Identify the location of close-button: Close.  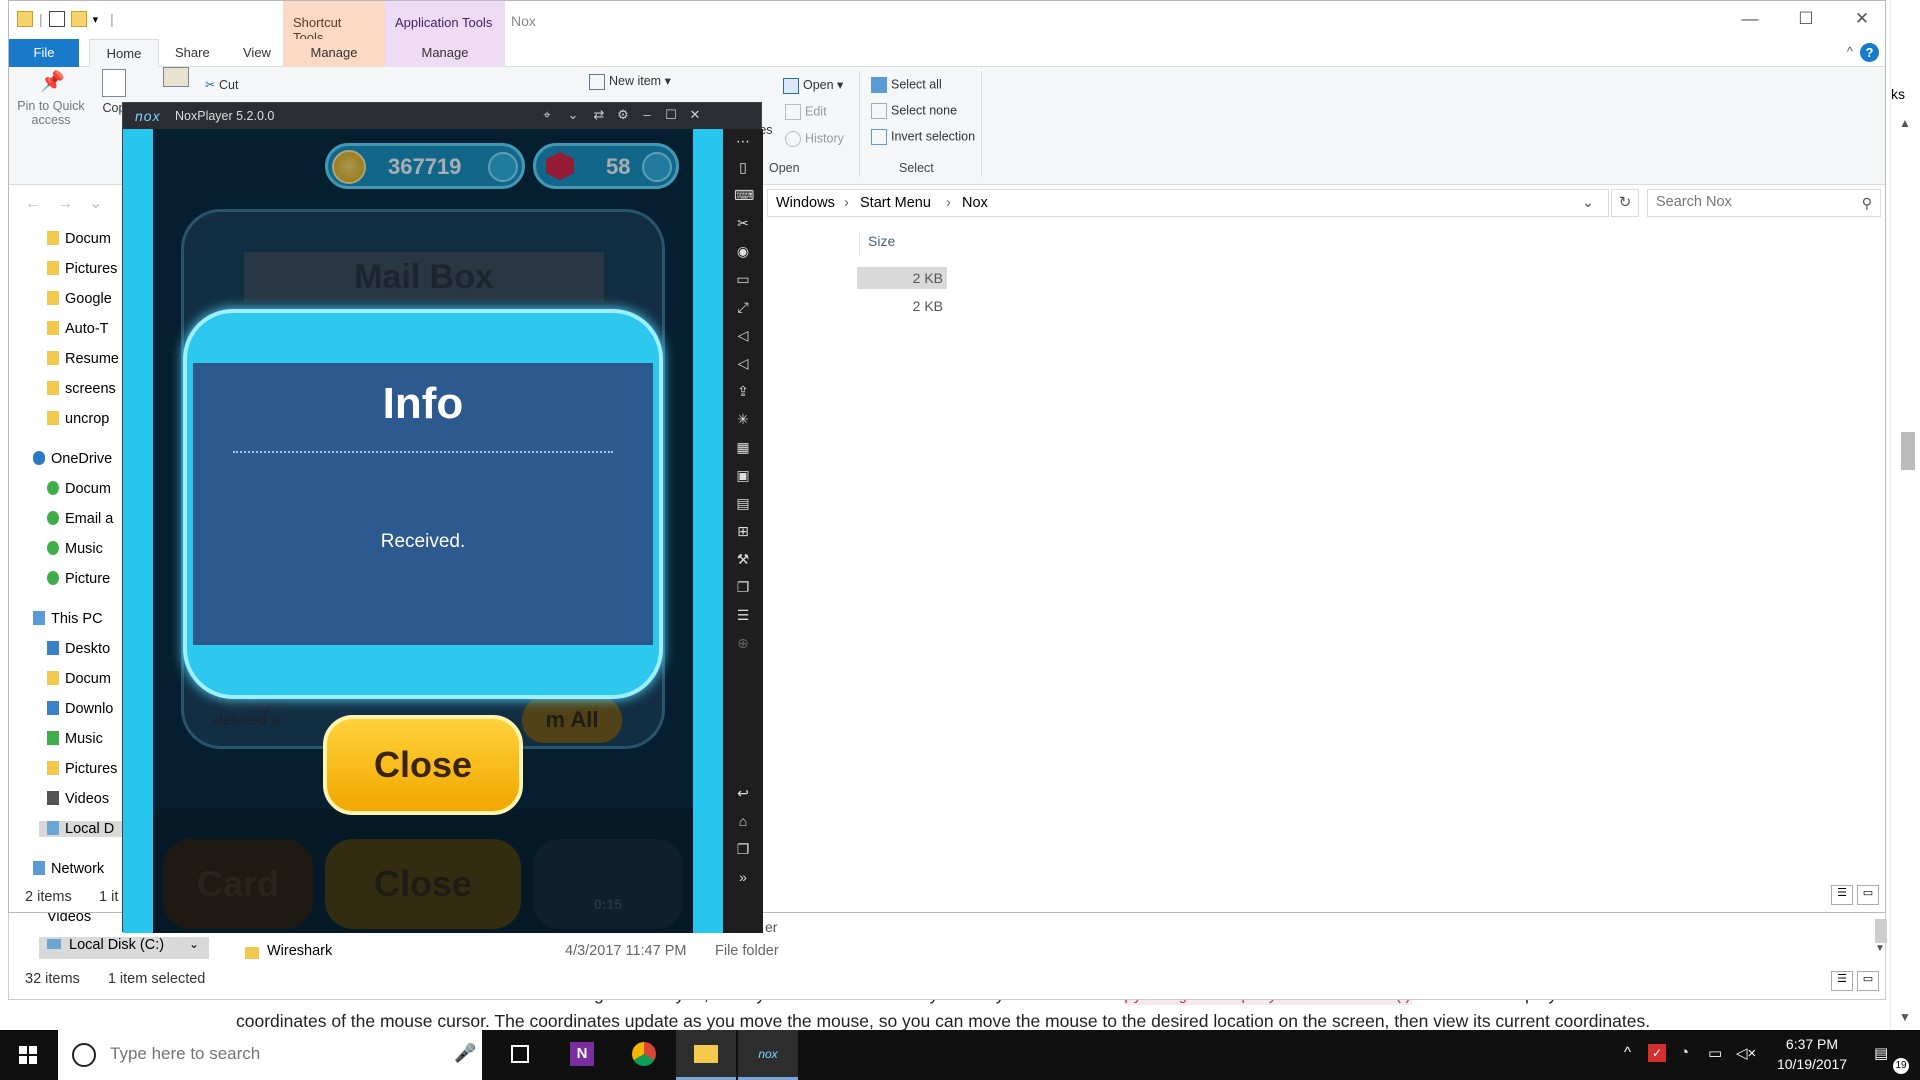
(423, 765).